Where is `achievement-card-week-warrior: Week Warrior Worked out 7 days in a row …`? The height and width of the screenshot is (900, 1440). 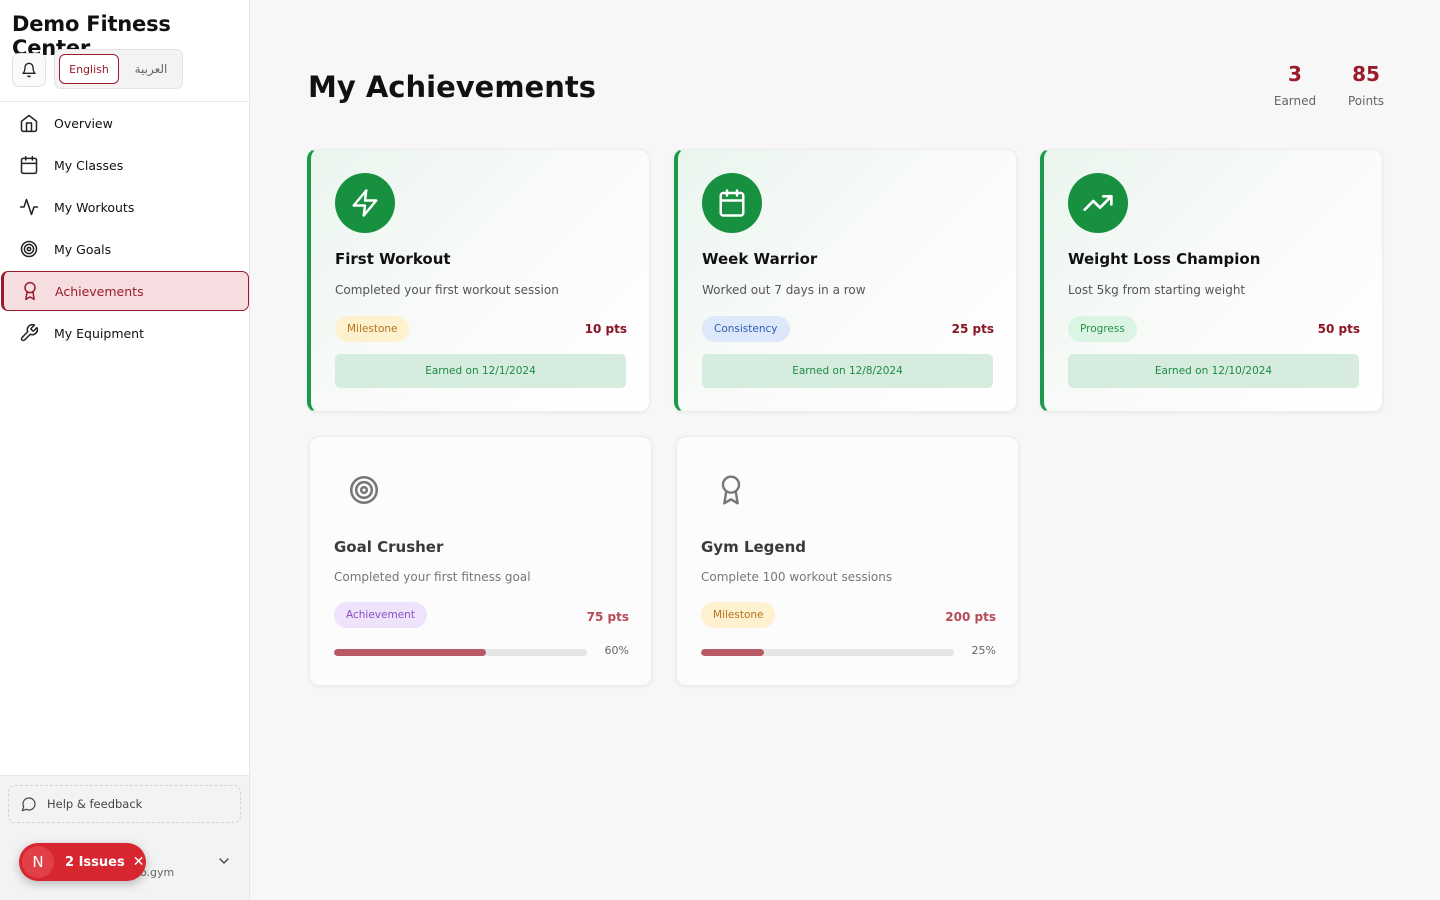 achievement-card-week-warrior: Week Warrior Worked out 7 days in a row … is located at coordinates (845, 280).